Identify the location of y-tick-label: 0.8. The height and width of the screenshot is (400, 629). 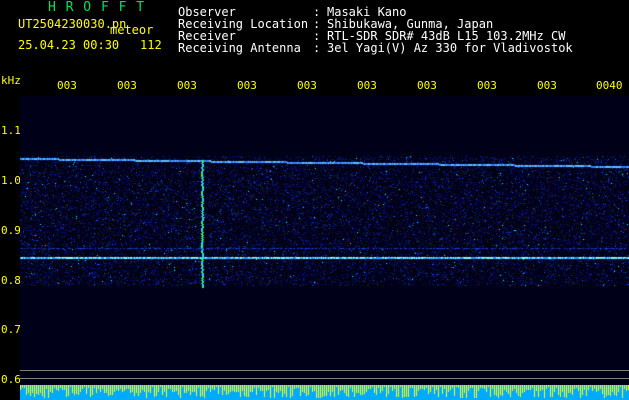
(11, 280).